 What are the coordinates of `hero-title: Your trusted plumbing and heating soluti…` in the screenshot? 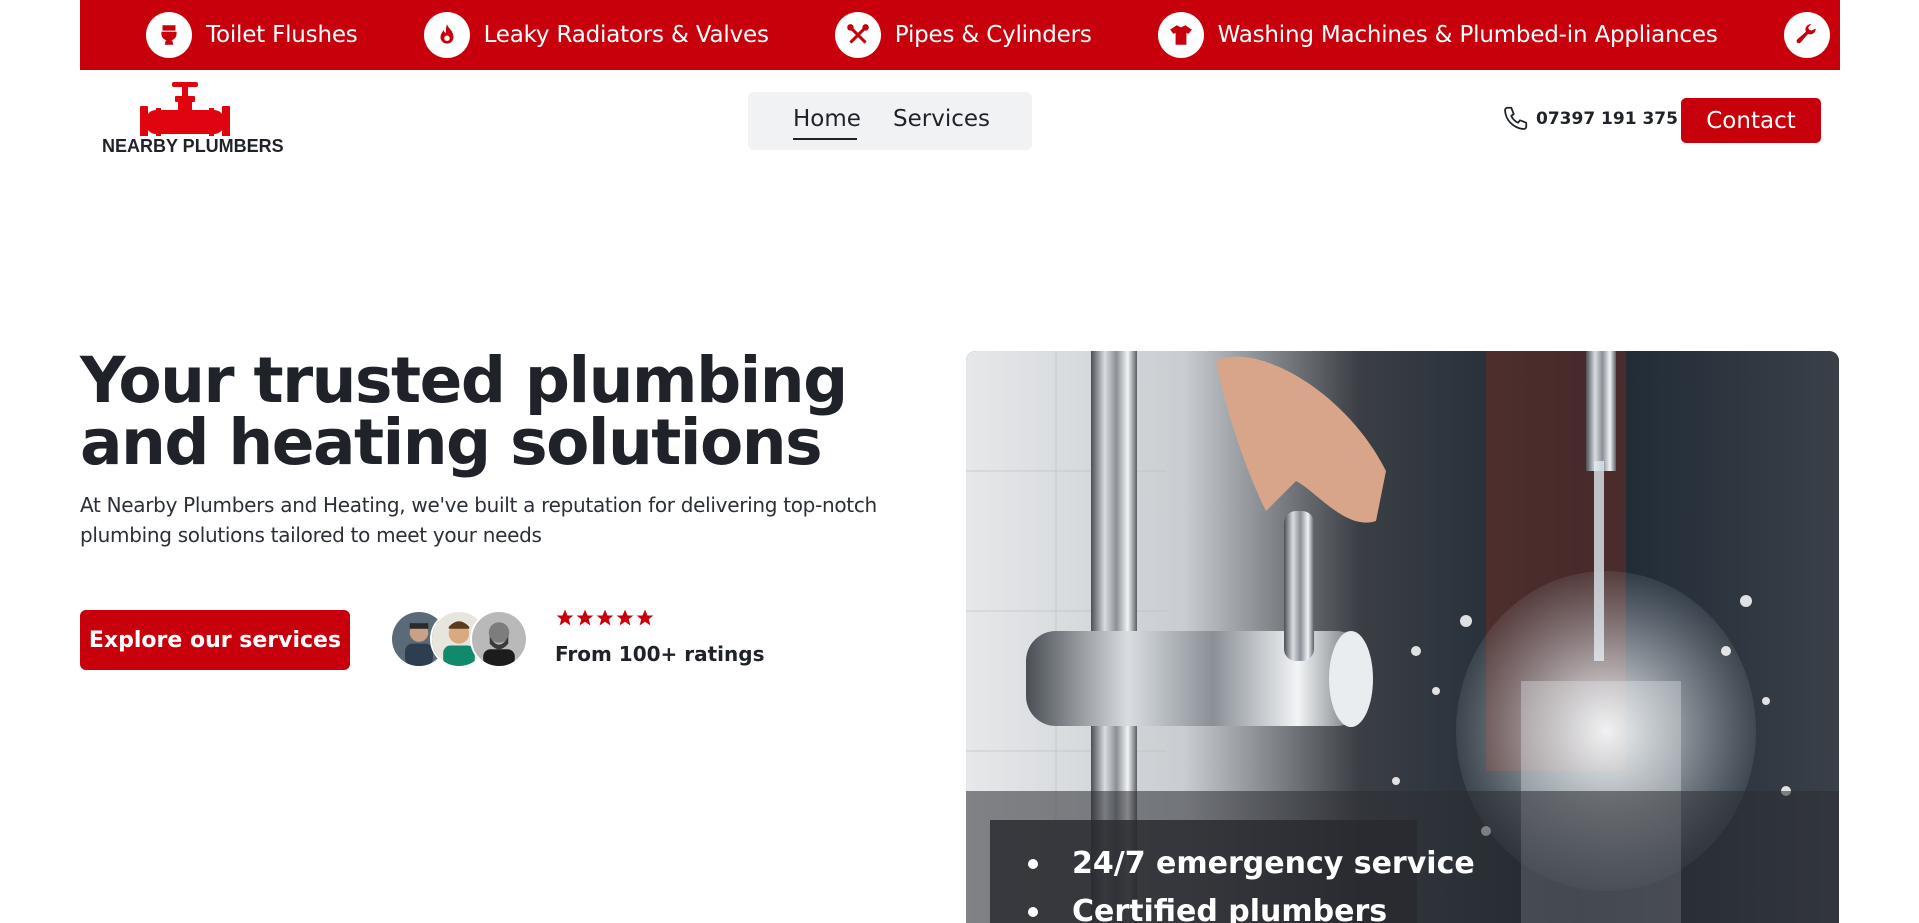 It's located at (464, 411).